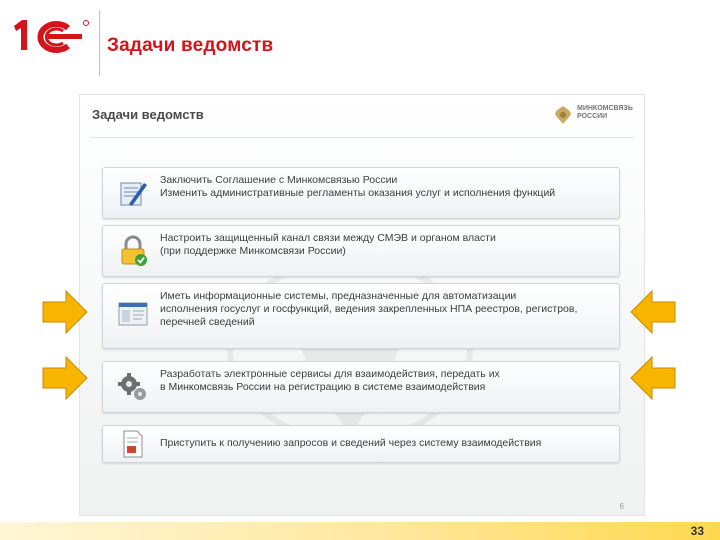 This screenshot has height=540, width=720. I want to click on gears-icon, so click(132, 386).